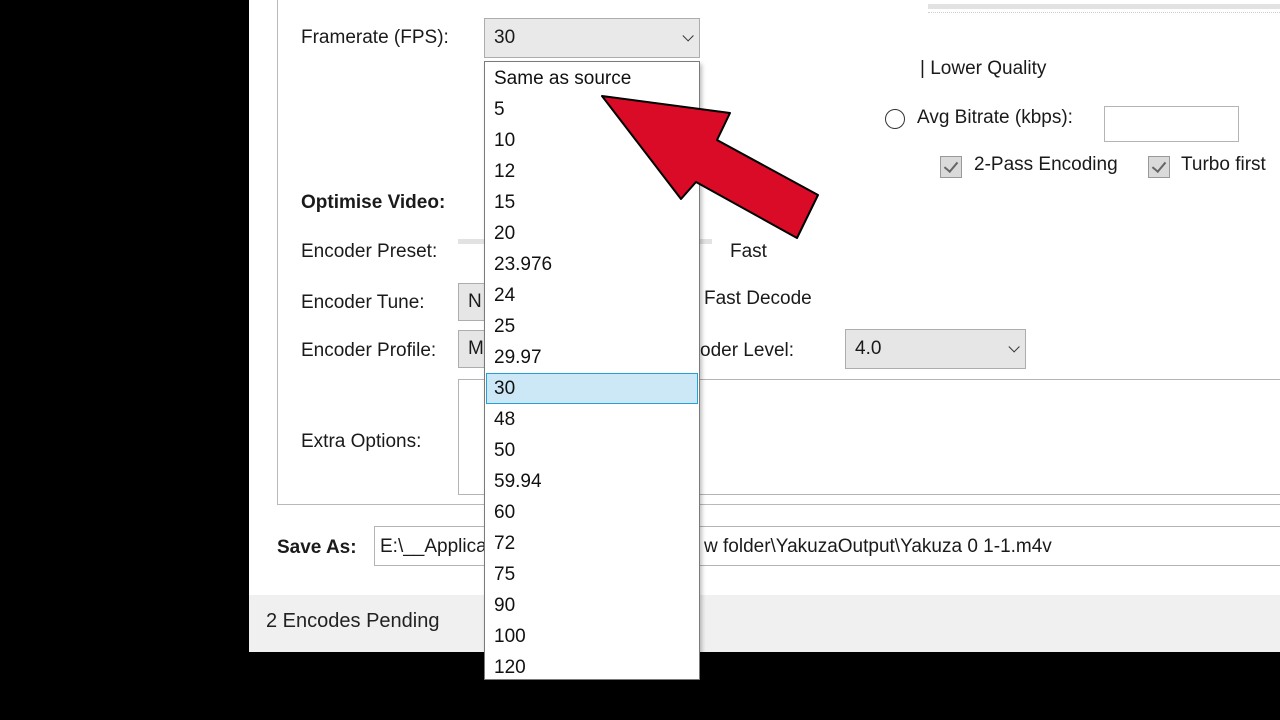 The width and height of the screenshot is (1280, 720). I want to click on save-as-label: Save As:, so click(317, 547).